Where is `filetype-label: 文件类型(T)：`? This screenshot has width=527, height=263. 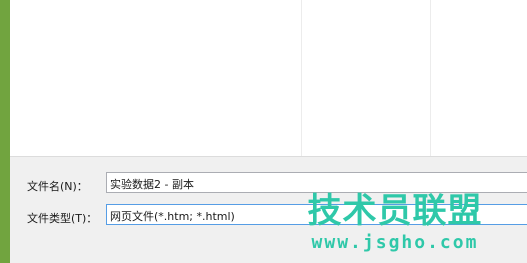 filetype-label: 文件类型(T)： is located at coordinates (62, 218).